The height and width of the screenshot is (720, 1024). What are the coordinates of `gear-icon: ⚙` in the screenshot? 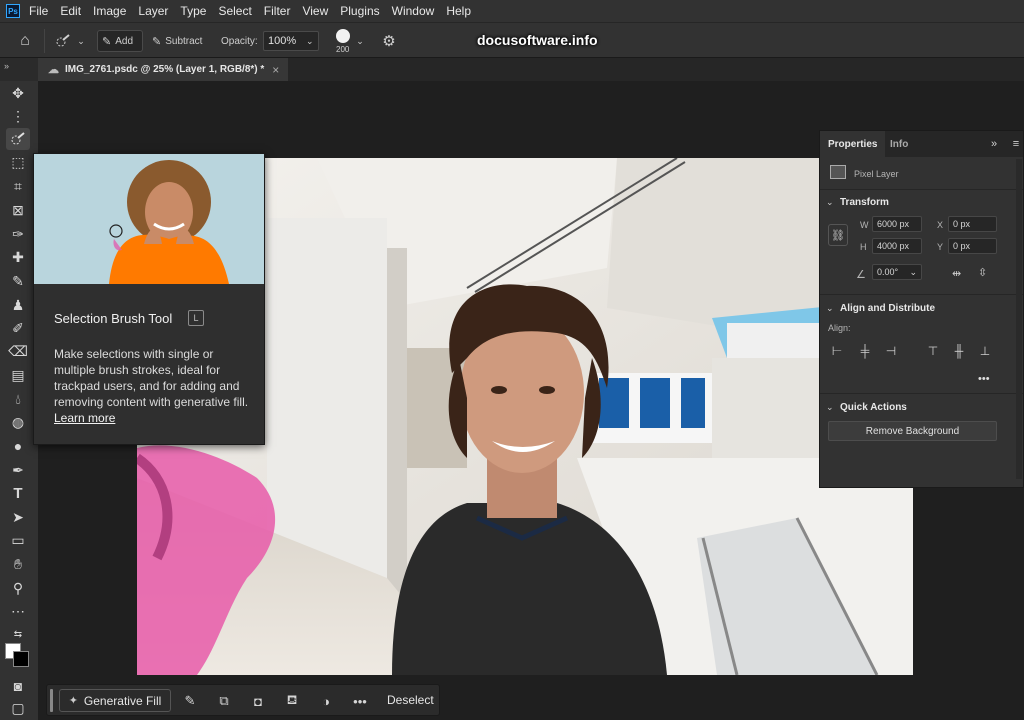 It's located at (389, 41).